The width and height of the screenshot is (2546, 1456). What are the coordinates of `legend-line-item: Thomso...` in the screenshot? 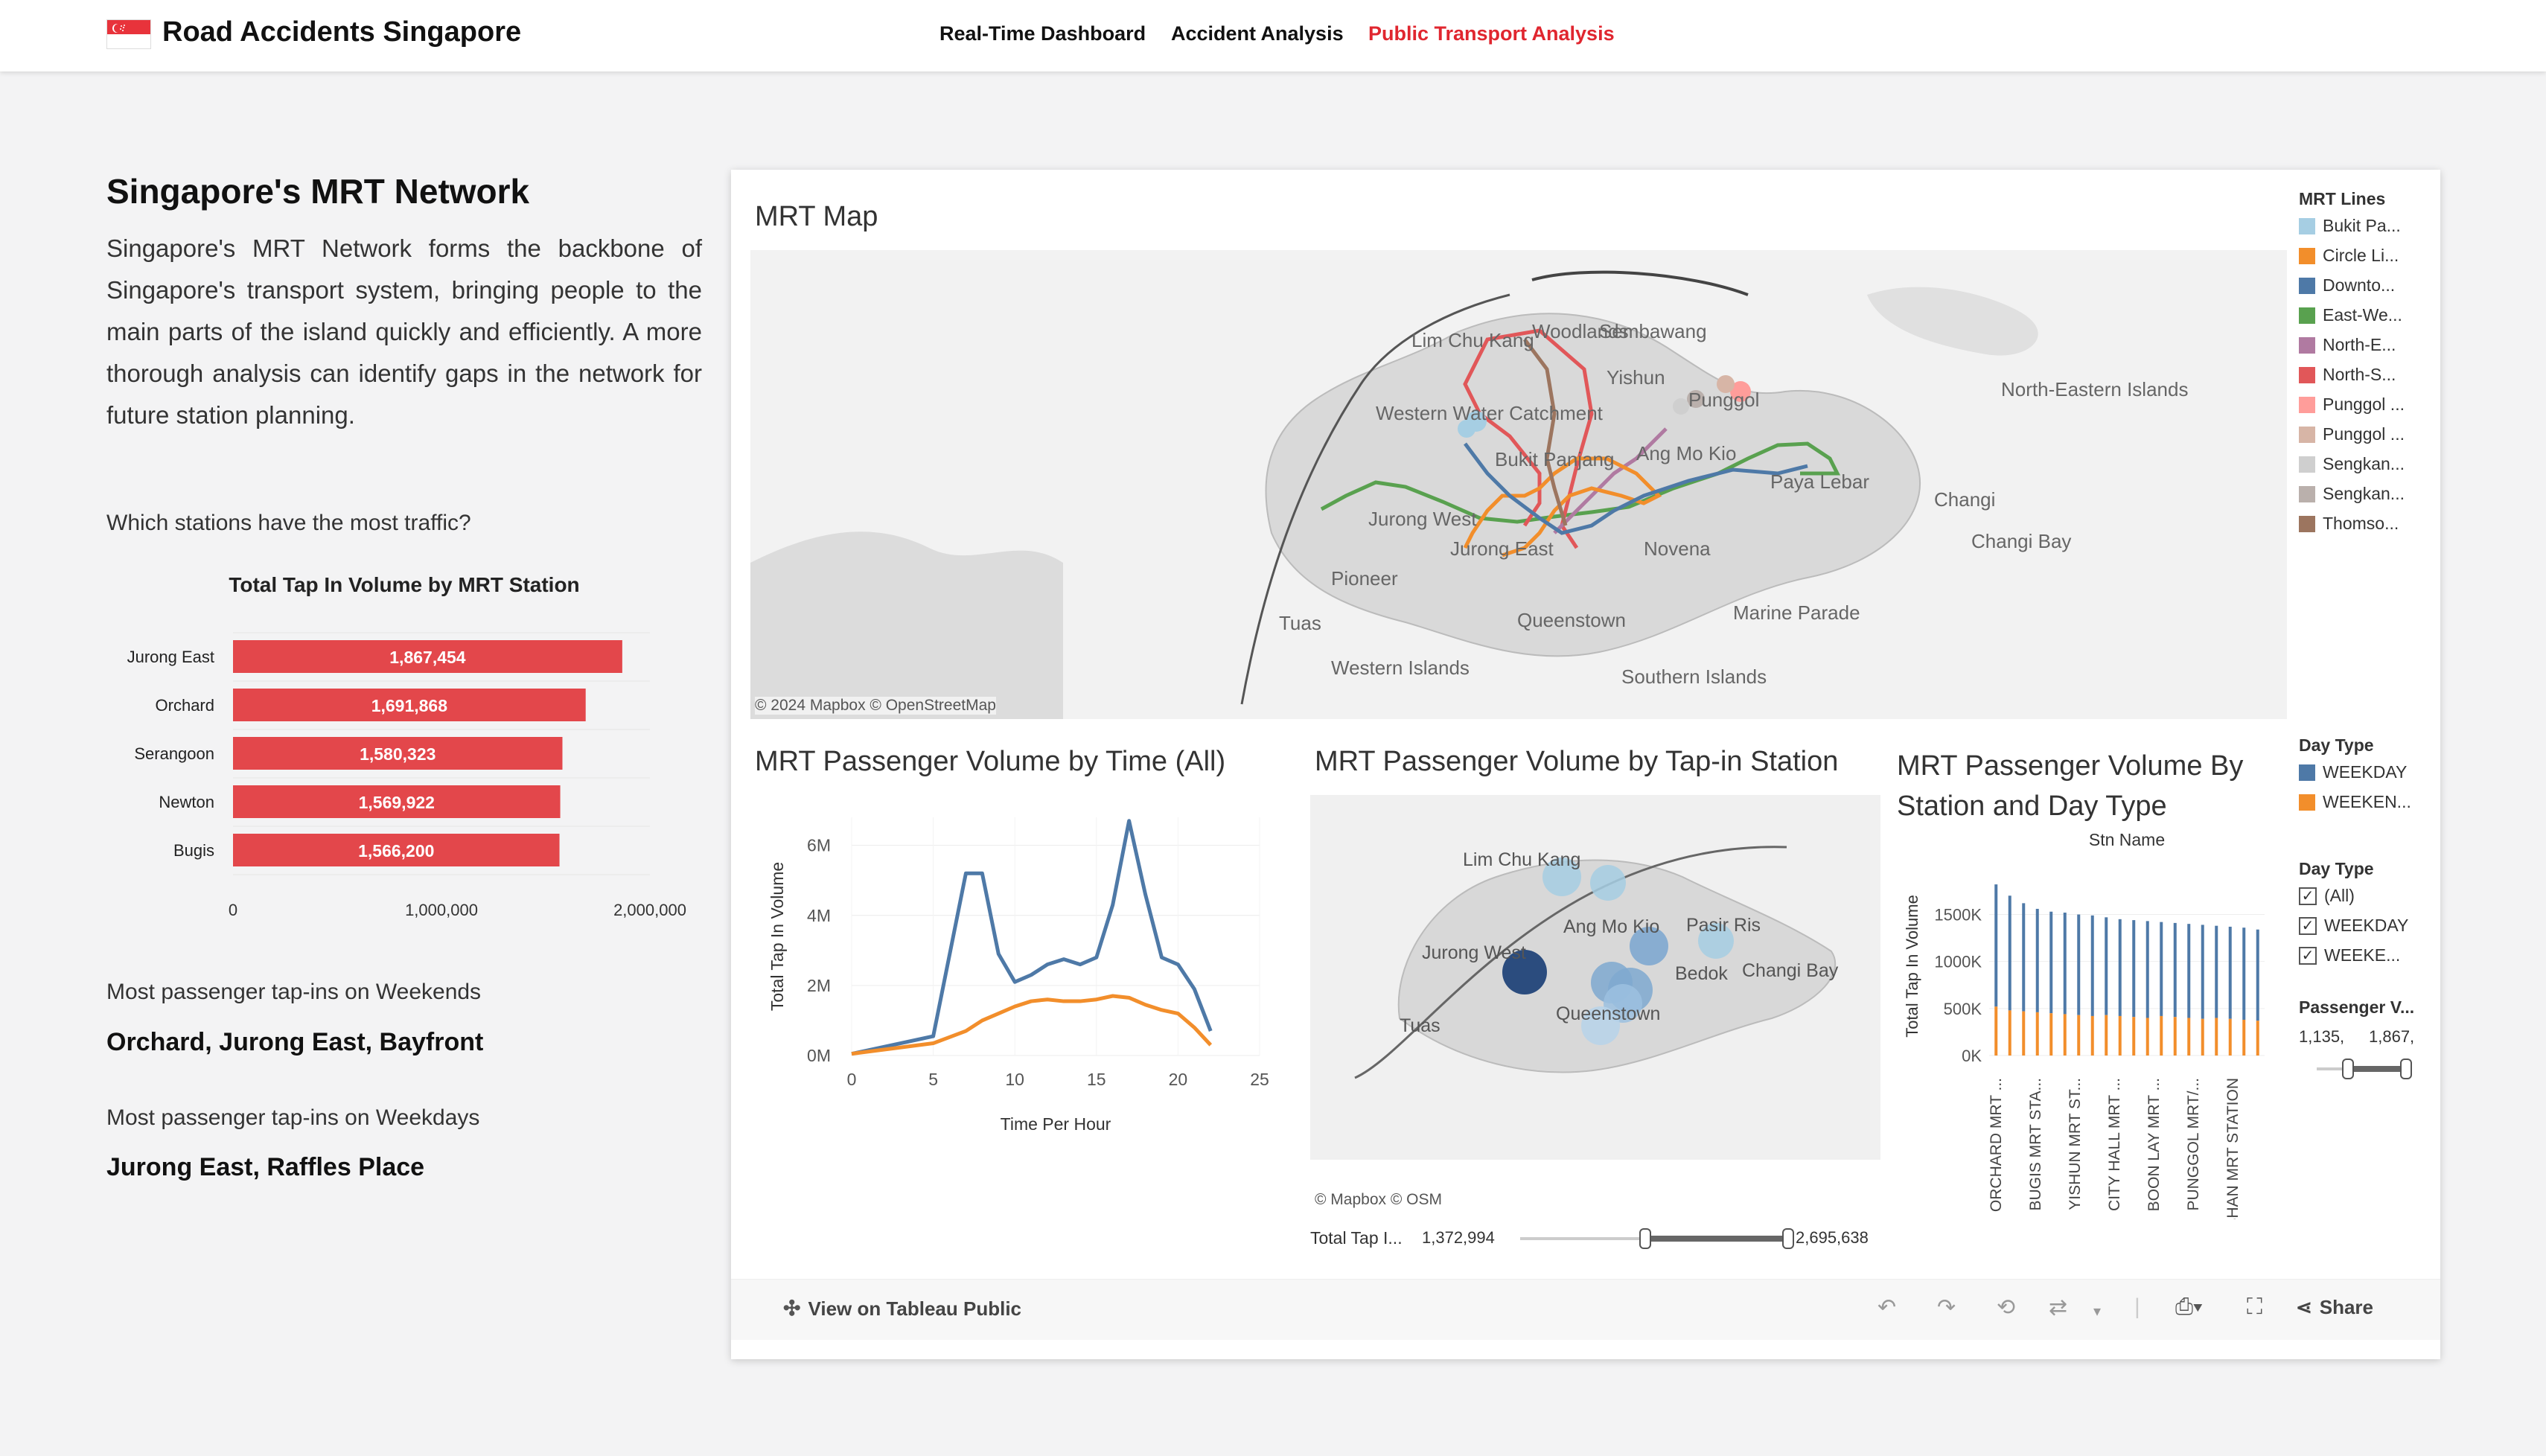 It's located at (2349, 524).